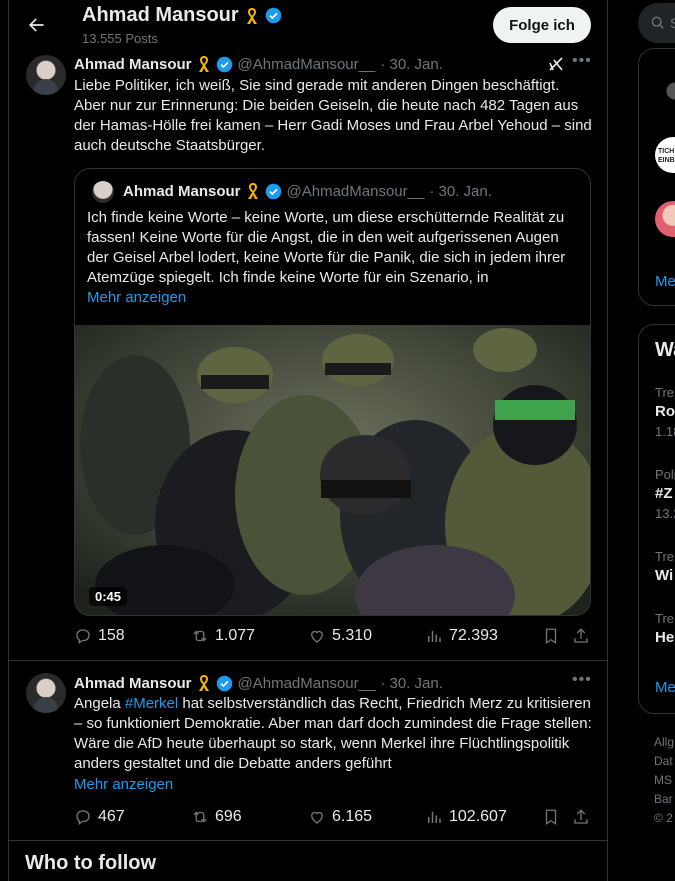 This screenshot has width=675, height=881. What do you see at coordinates (235, 635) in the screenshot?
I see `repost-count: 1.077` at bounding box center [235, 635].